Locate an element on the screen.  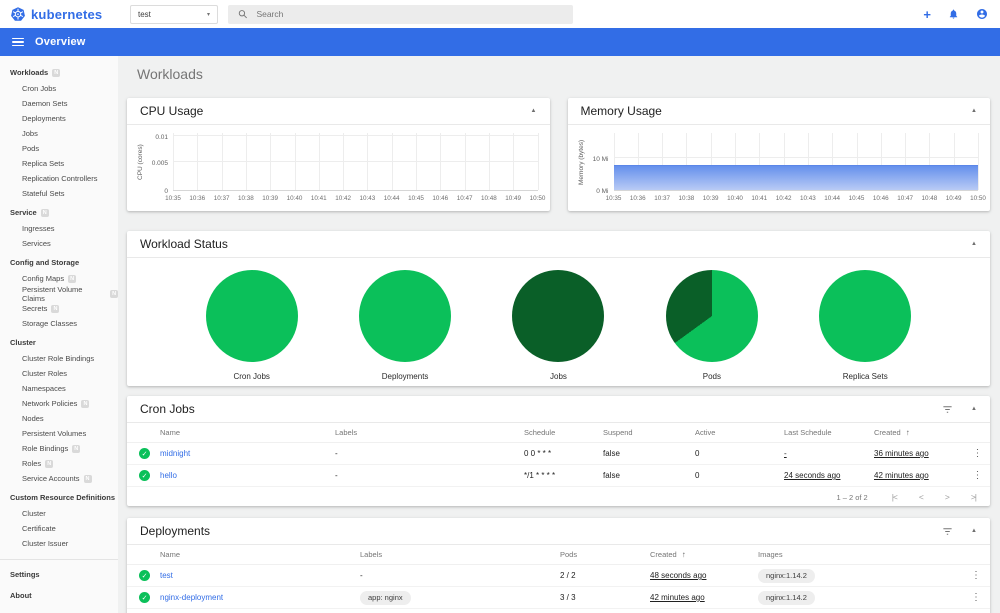
sidebar-item-cluster-issuer: Cluster Issuer is located at coordinates (59, 543).